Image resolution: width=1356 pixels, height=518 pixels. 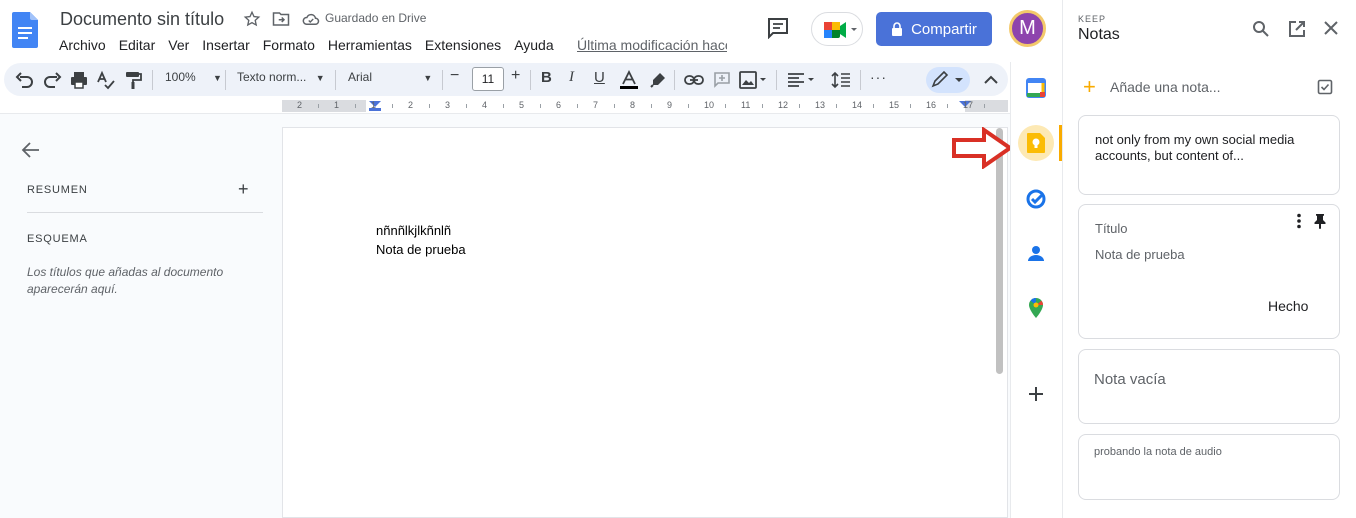 I want to click on keep-note-card, so click(x=1209, y=467).